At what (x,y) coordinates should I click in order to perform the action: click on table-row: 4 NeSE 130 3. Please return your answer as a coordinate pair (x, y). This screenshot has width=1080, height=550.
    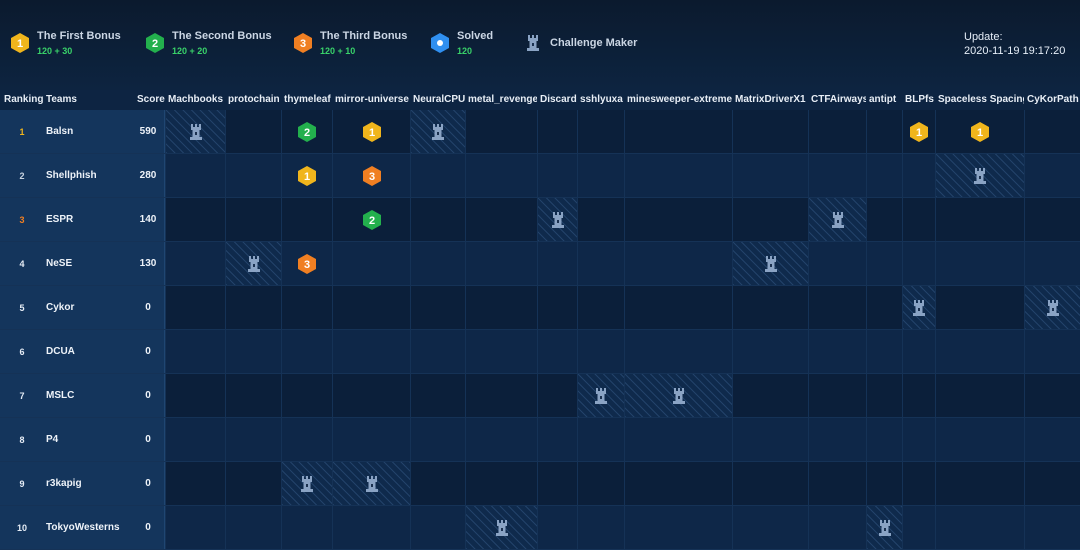
    Looking at the image, I should click on (540, 264).